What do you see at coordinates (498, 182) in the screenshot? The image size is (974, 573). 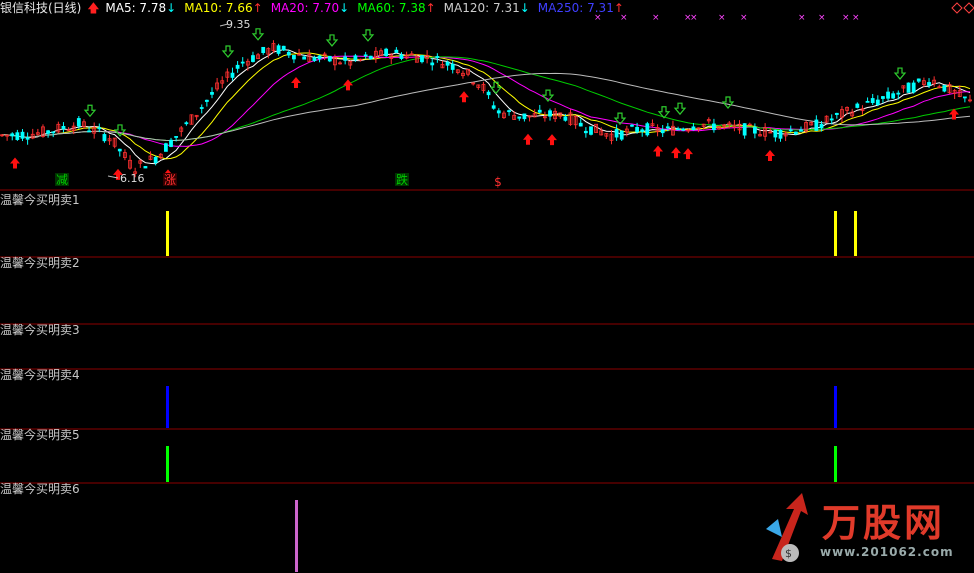 I see `marker-label: $` at bounding box center [498, 182].